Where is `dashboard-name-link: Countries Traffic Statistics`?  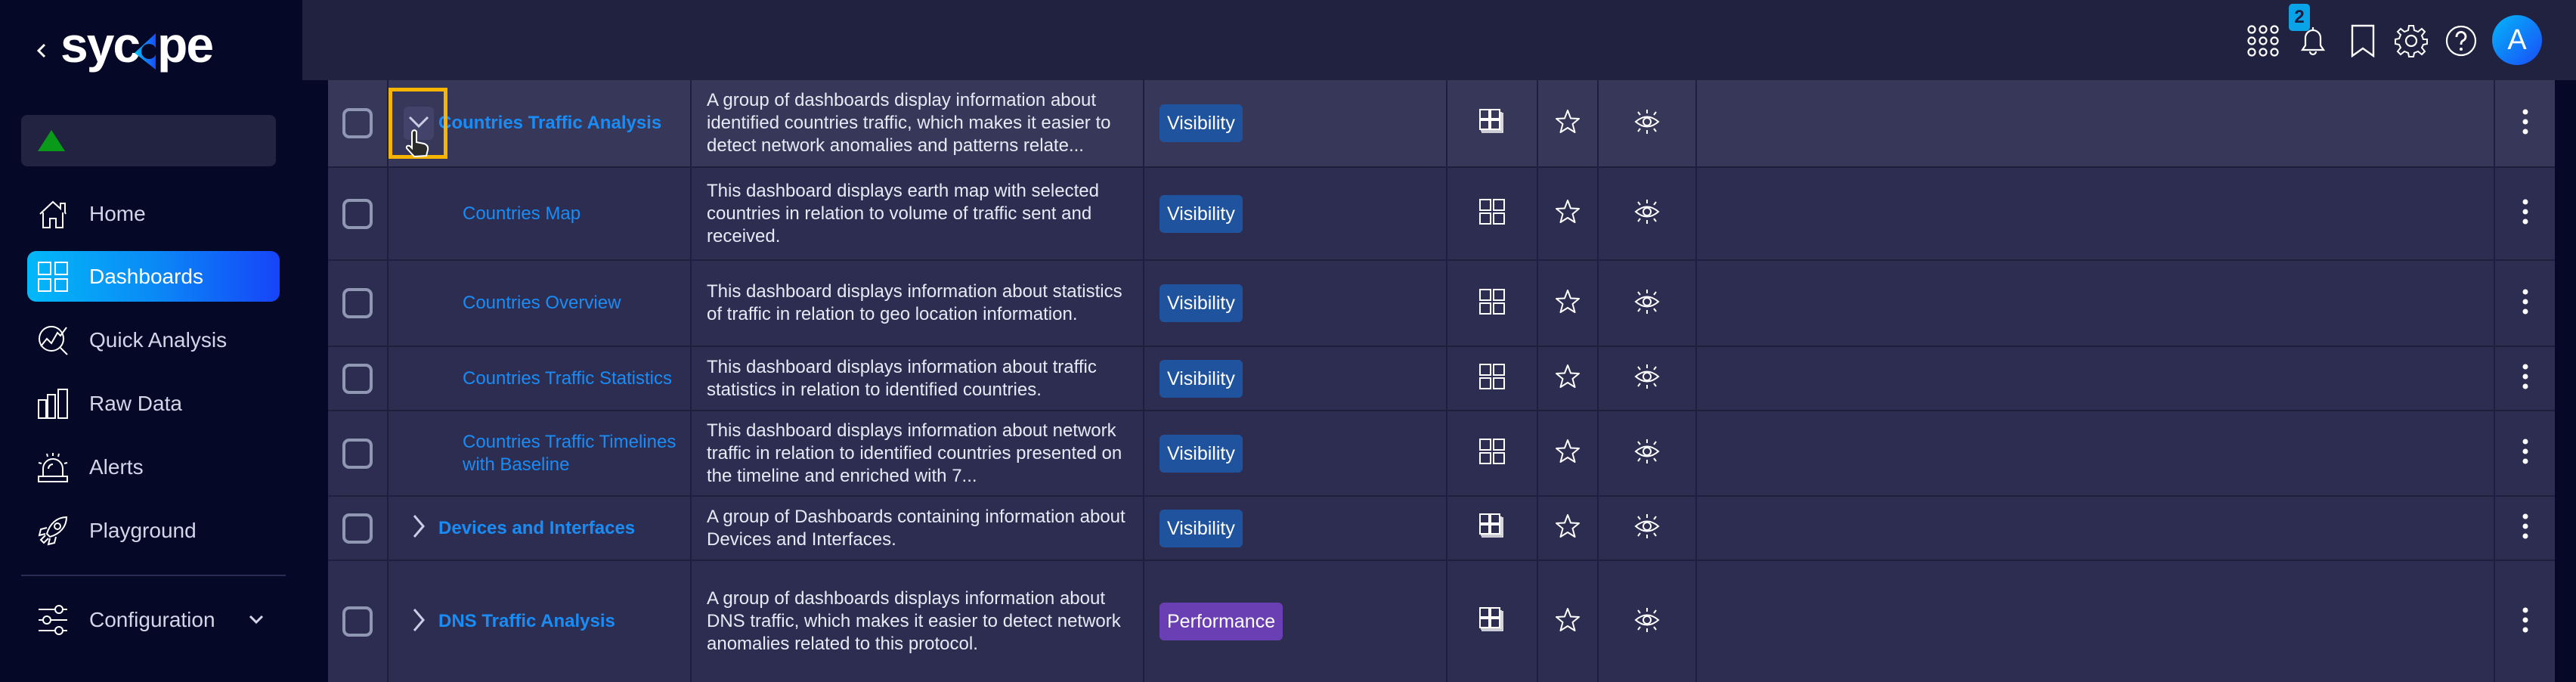
dashboard-name-link: Countries Traffic Statistics is located at coordinates (572, 378).